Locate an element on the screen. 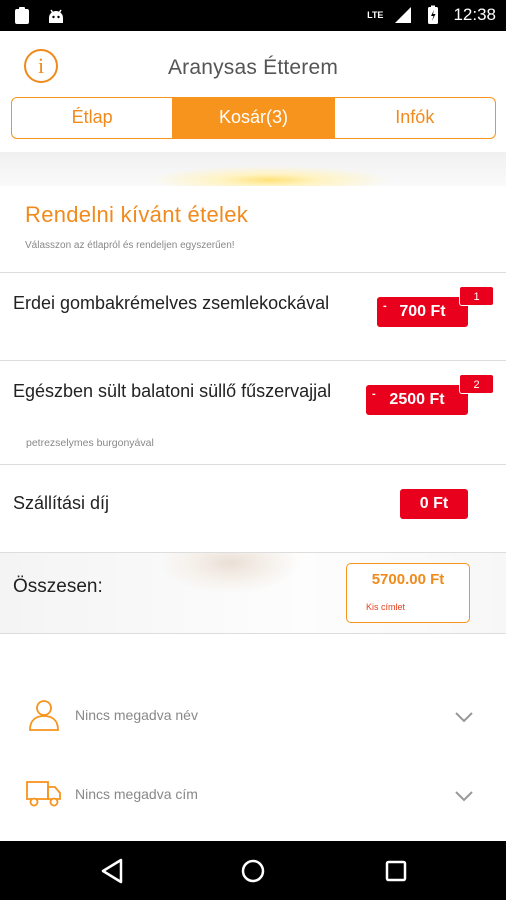 This screenshot has height=900, width=506. tab-menu: Étlap is located at coordinates (92, 118).